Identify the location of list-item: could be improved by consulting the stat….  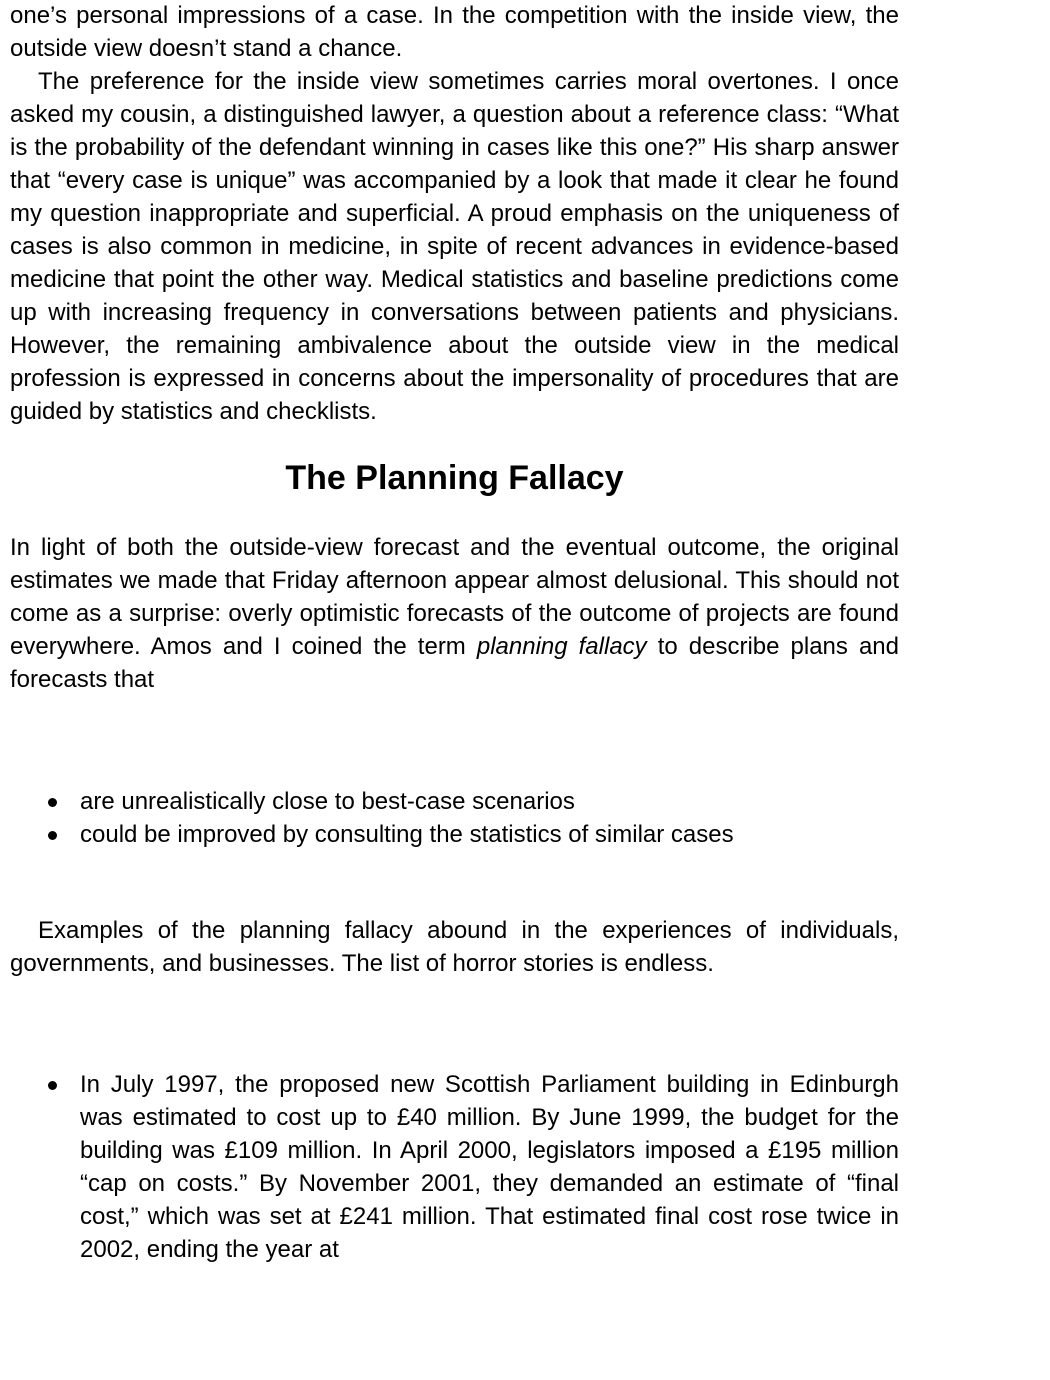
(454, 834).